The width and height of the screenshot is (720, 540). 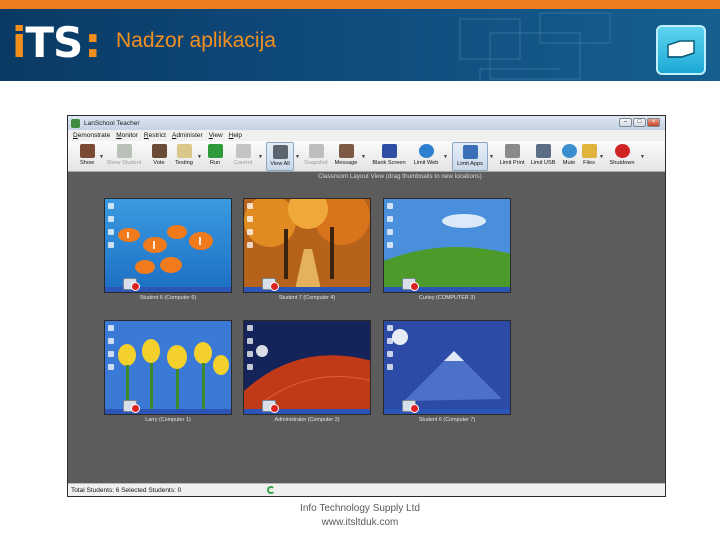 I want to click on window-title: LanSchool Teacher, so click(x=112, y=123).